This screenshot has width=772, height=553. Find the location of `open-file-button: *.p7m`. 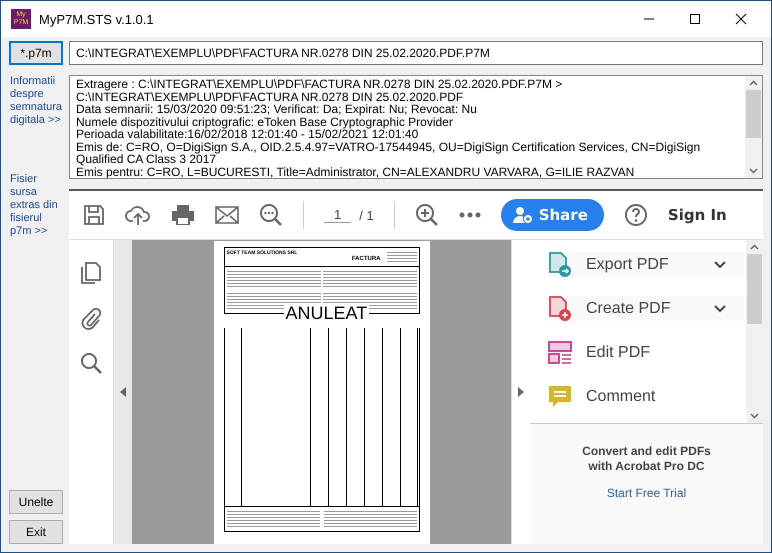

open-file-button: *.p7m is located at coordinates (36, 53).